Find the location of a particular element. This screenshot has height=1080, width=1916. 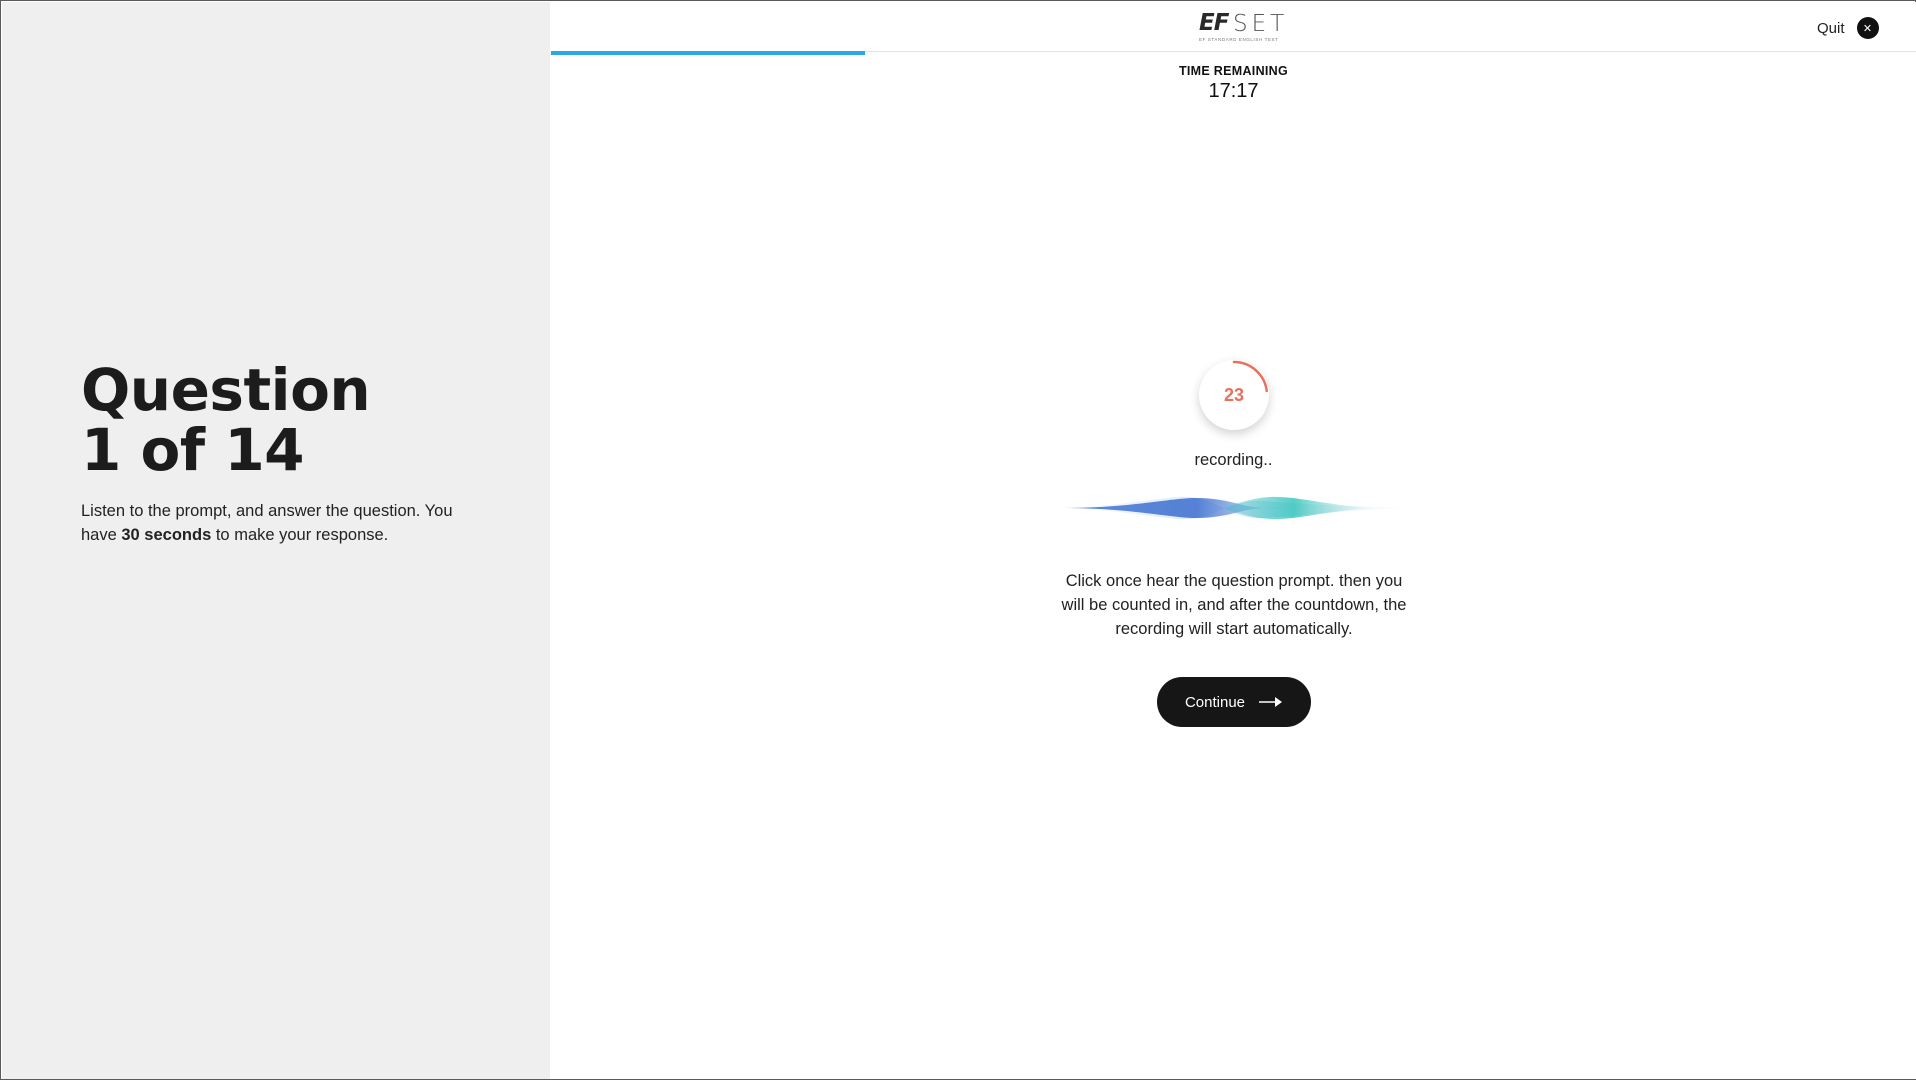

question-counter: 1 of 14 is located at coordinates (193, 450).